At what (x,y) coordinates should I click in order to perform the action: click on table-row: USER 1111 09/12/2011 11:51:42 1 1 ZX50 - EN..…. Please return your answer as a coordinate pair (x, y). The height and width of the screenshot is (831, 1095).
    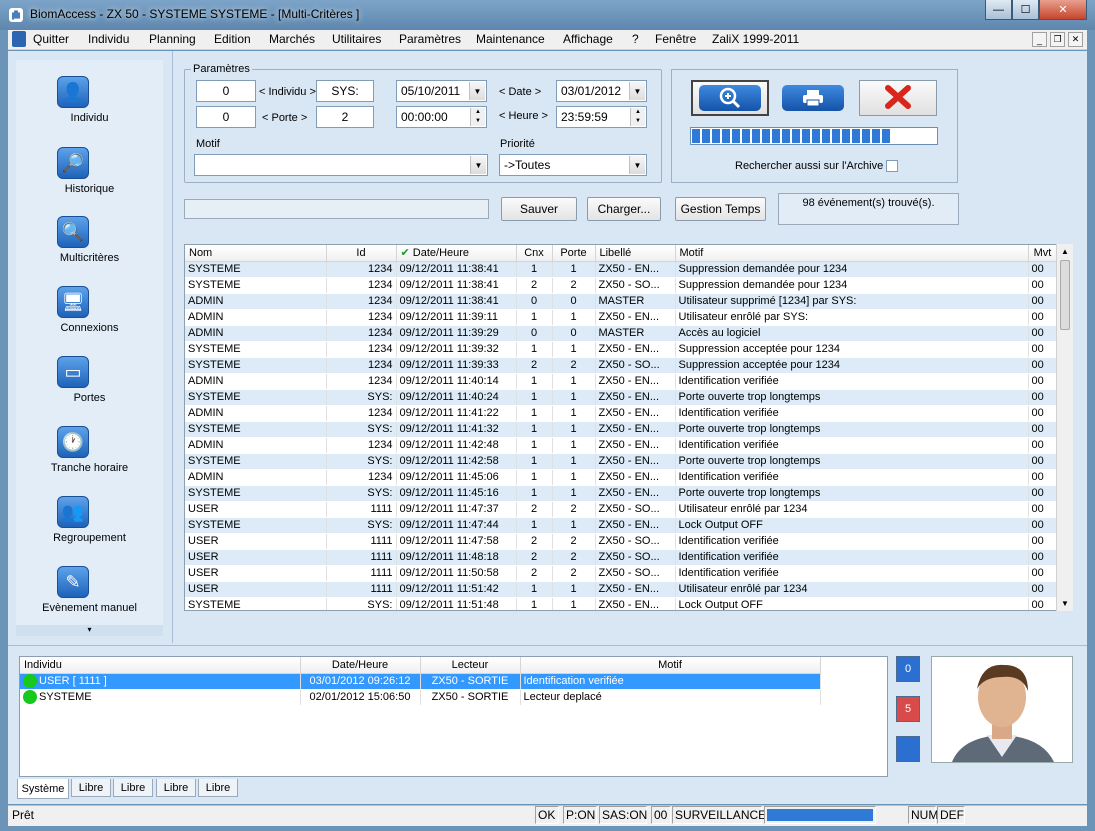
    Looking at the image, I should click on (621, 589).